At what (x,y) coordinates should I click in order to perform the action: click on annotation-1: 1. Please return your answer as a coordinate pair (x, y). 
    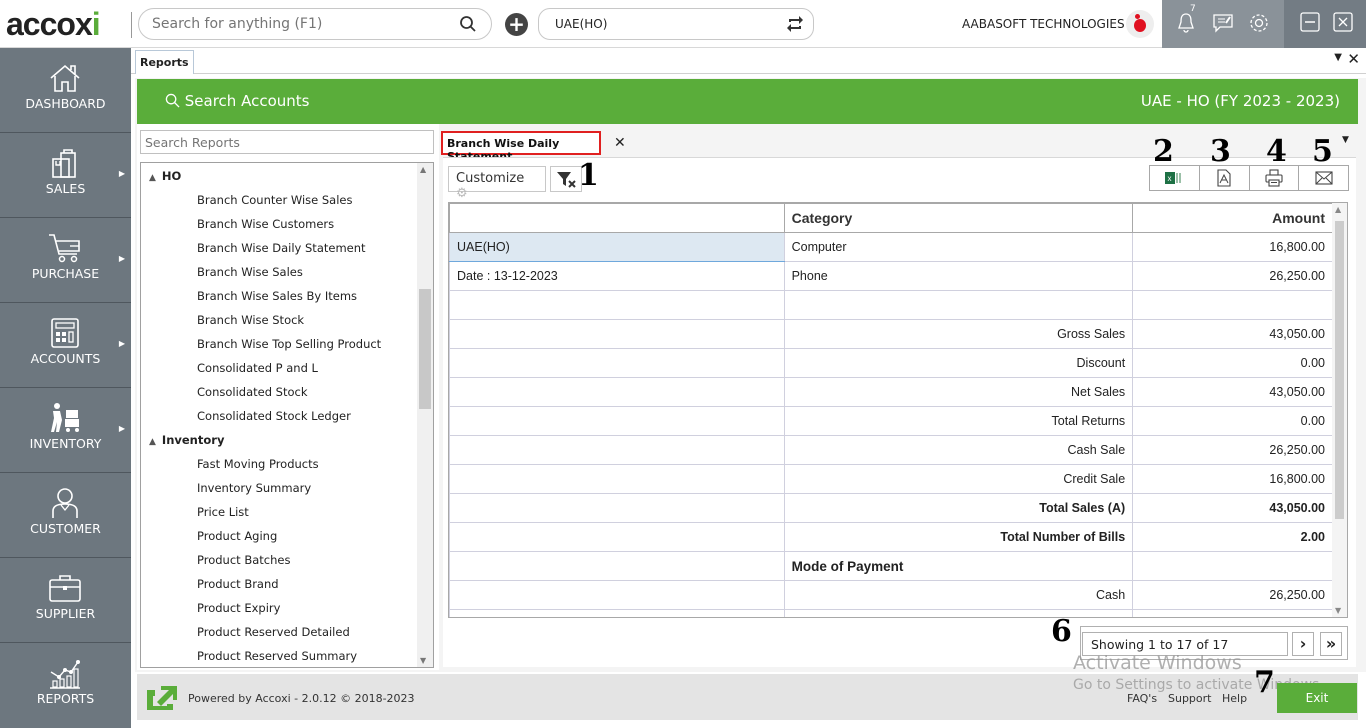
    Looking at the image, I should click on (588, 175).